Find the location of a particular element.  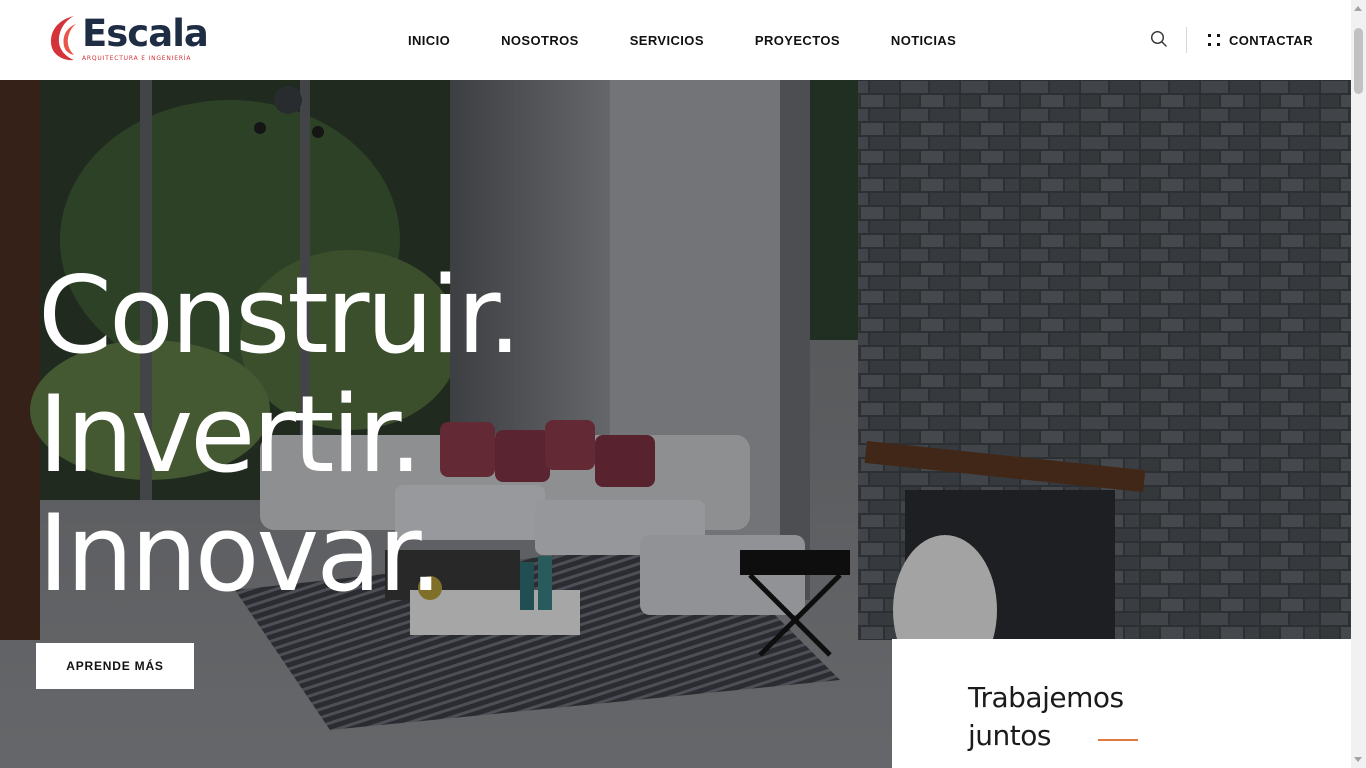

page-scrollbar is located at coordinates (1358, 384).